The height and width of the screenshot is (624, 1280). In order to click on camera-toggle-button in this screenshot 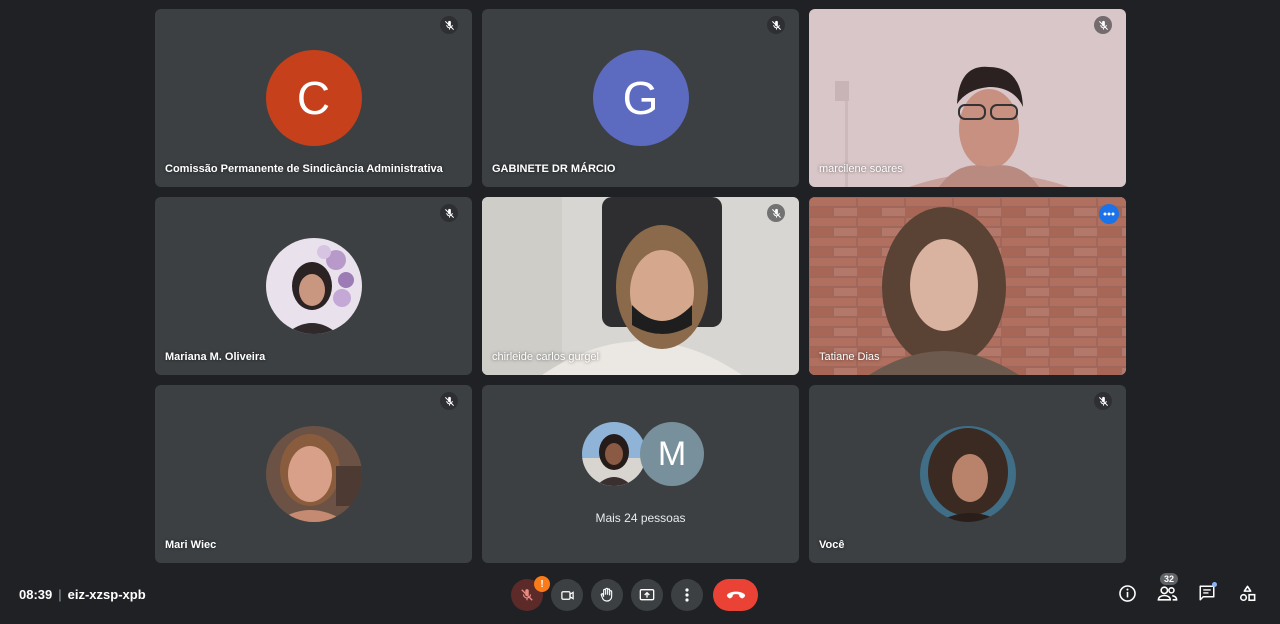, I will do `click(567, 595)`.